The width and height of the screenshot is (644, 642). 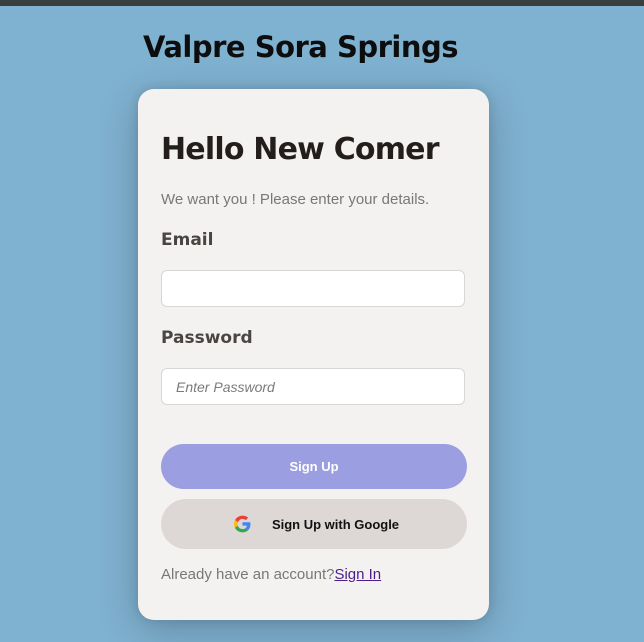 I want to click on password-label: Password, so click(x=207, y=338).